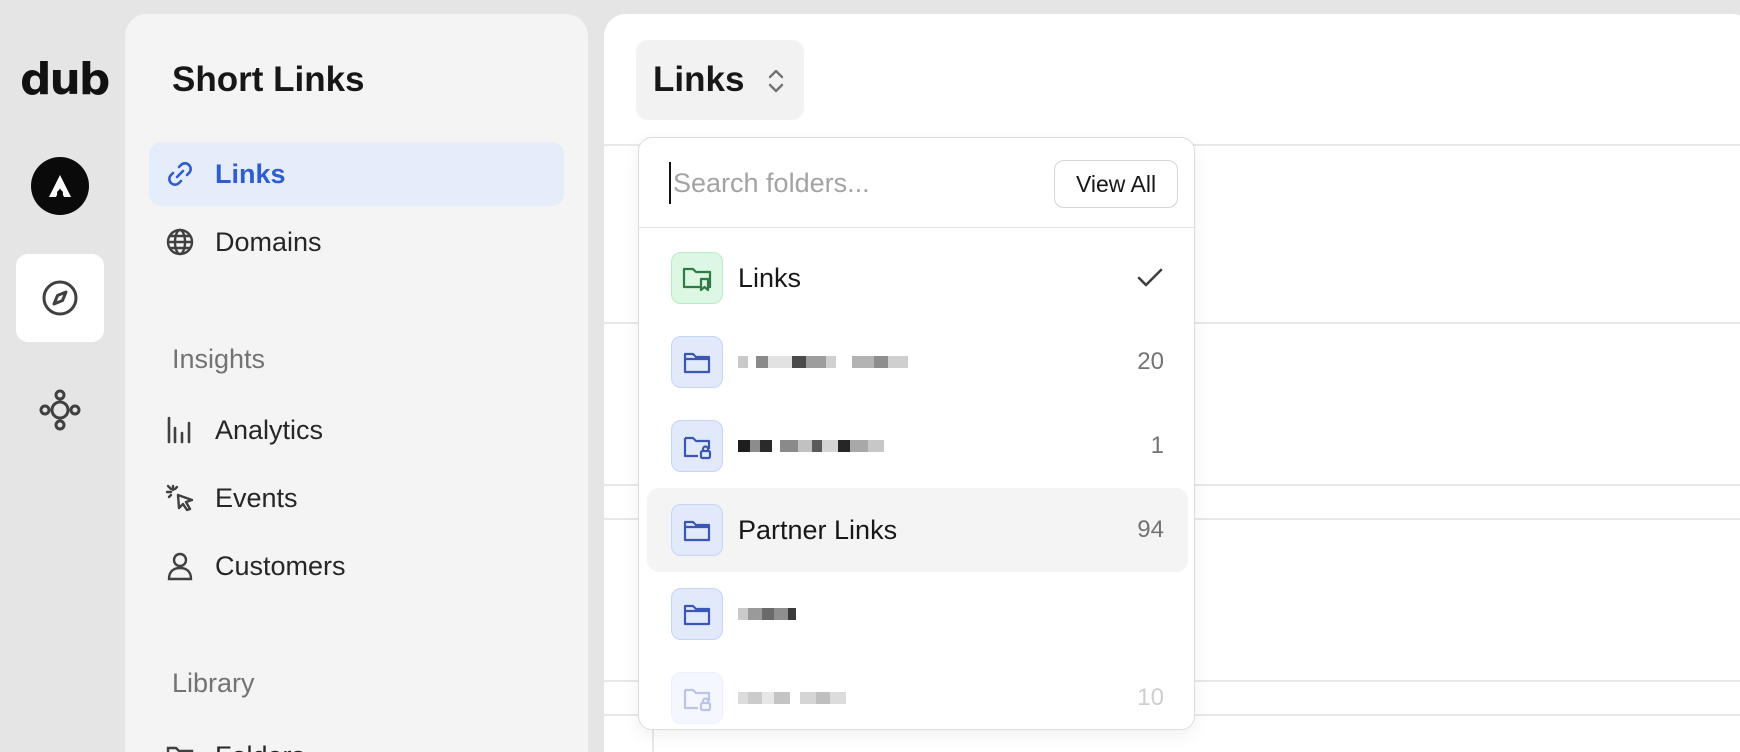 This screenshot has height=752, width=1740. I want to click on folder-link-count: 20, so click(1150, 361).